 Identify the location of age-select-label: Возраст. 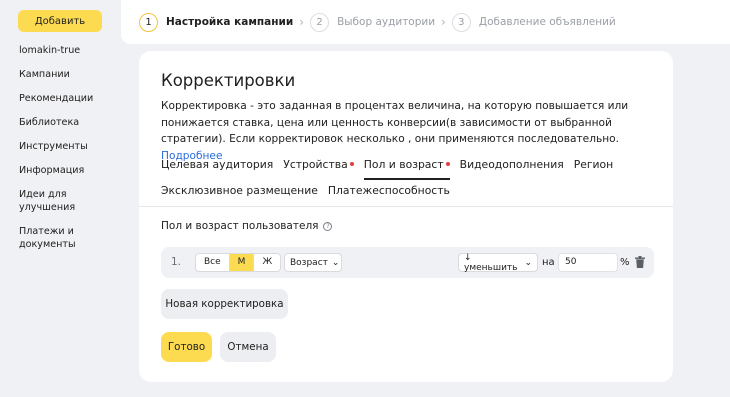
(309, 262).